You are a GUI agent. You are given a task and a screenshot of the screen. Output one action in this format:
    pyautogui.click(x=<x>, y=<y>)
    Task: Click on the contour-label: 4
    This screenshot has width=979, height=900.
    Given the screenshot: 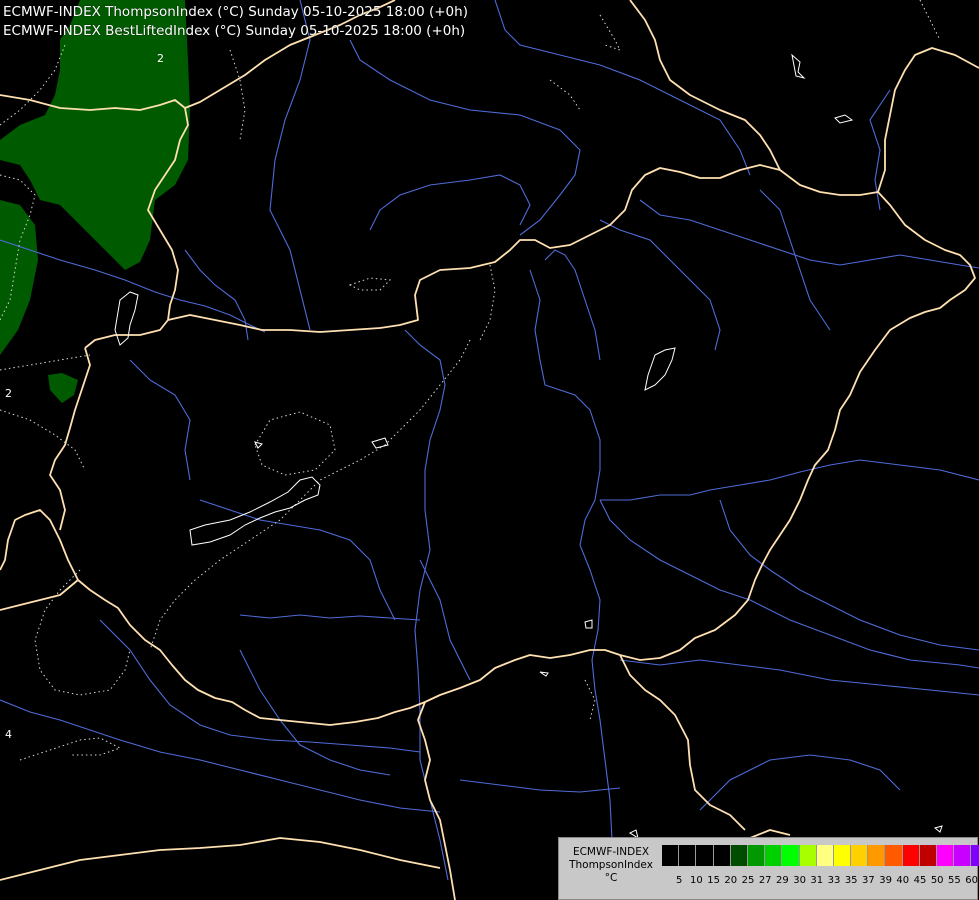 What is the action you would take?
    pyautogui.click(x=8, y=734)
    